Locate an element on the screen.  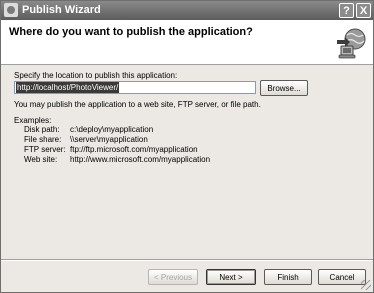
next-button: Next > is located at coordinates (231, 277).